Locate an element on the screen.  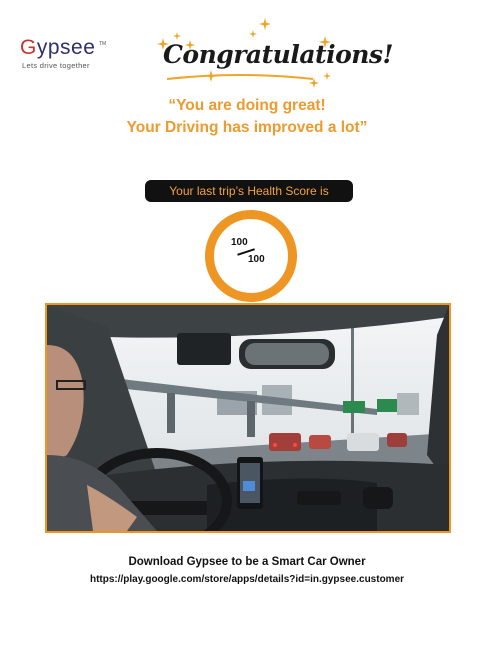
health-score-ring: 100 100 is located at coordinates (251, 256).